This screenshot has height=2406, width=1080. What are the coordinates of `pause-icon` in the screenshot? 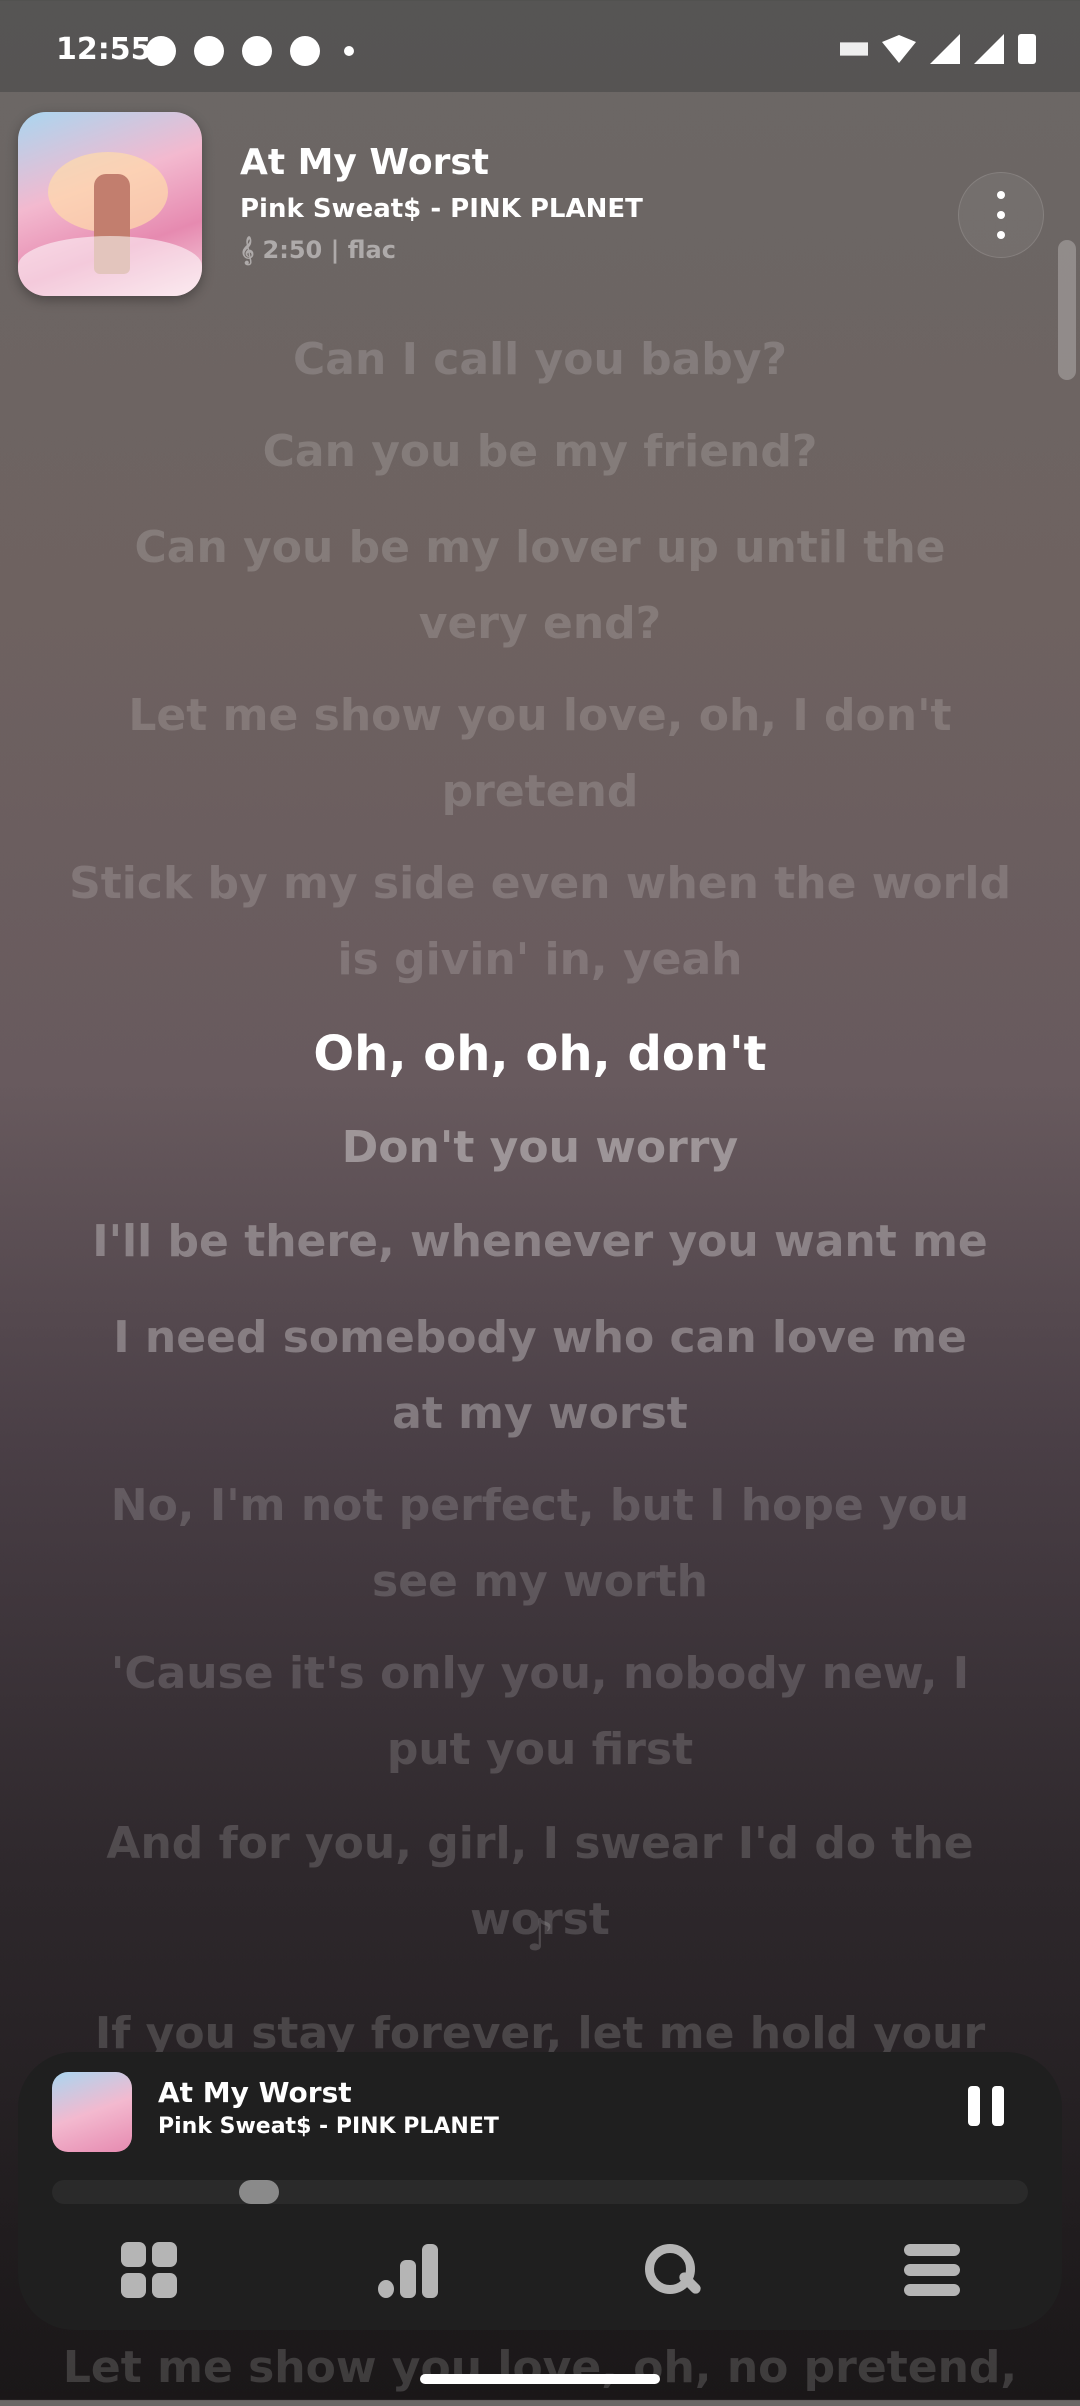 It's located at (974, 2106).